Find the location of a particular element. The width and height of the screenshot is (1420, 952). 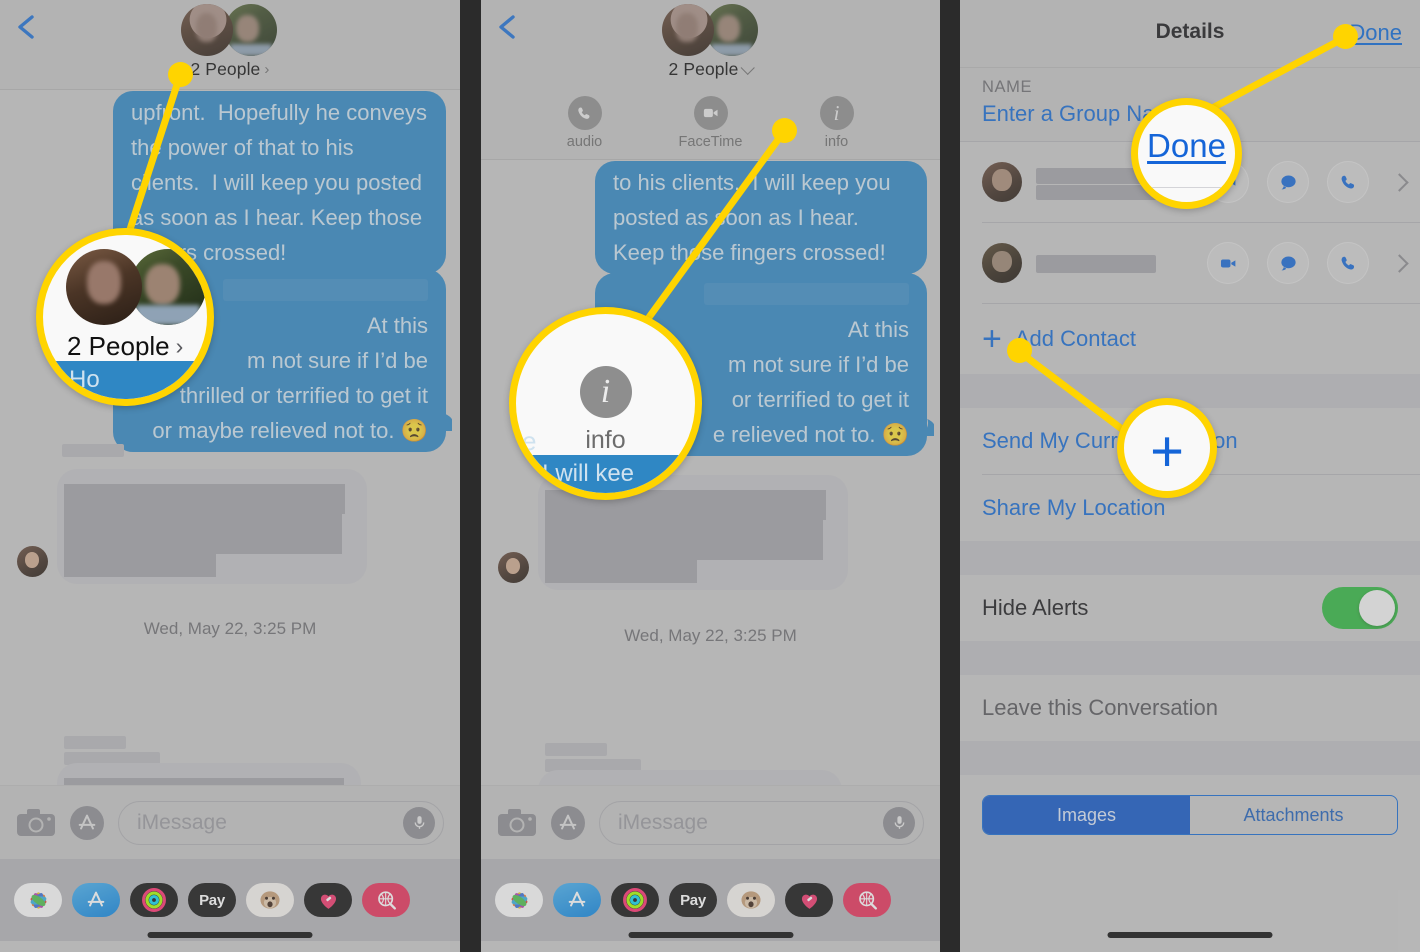

contact-actions is located at coordinates (1308, 263).